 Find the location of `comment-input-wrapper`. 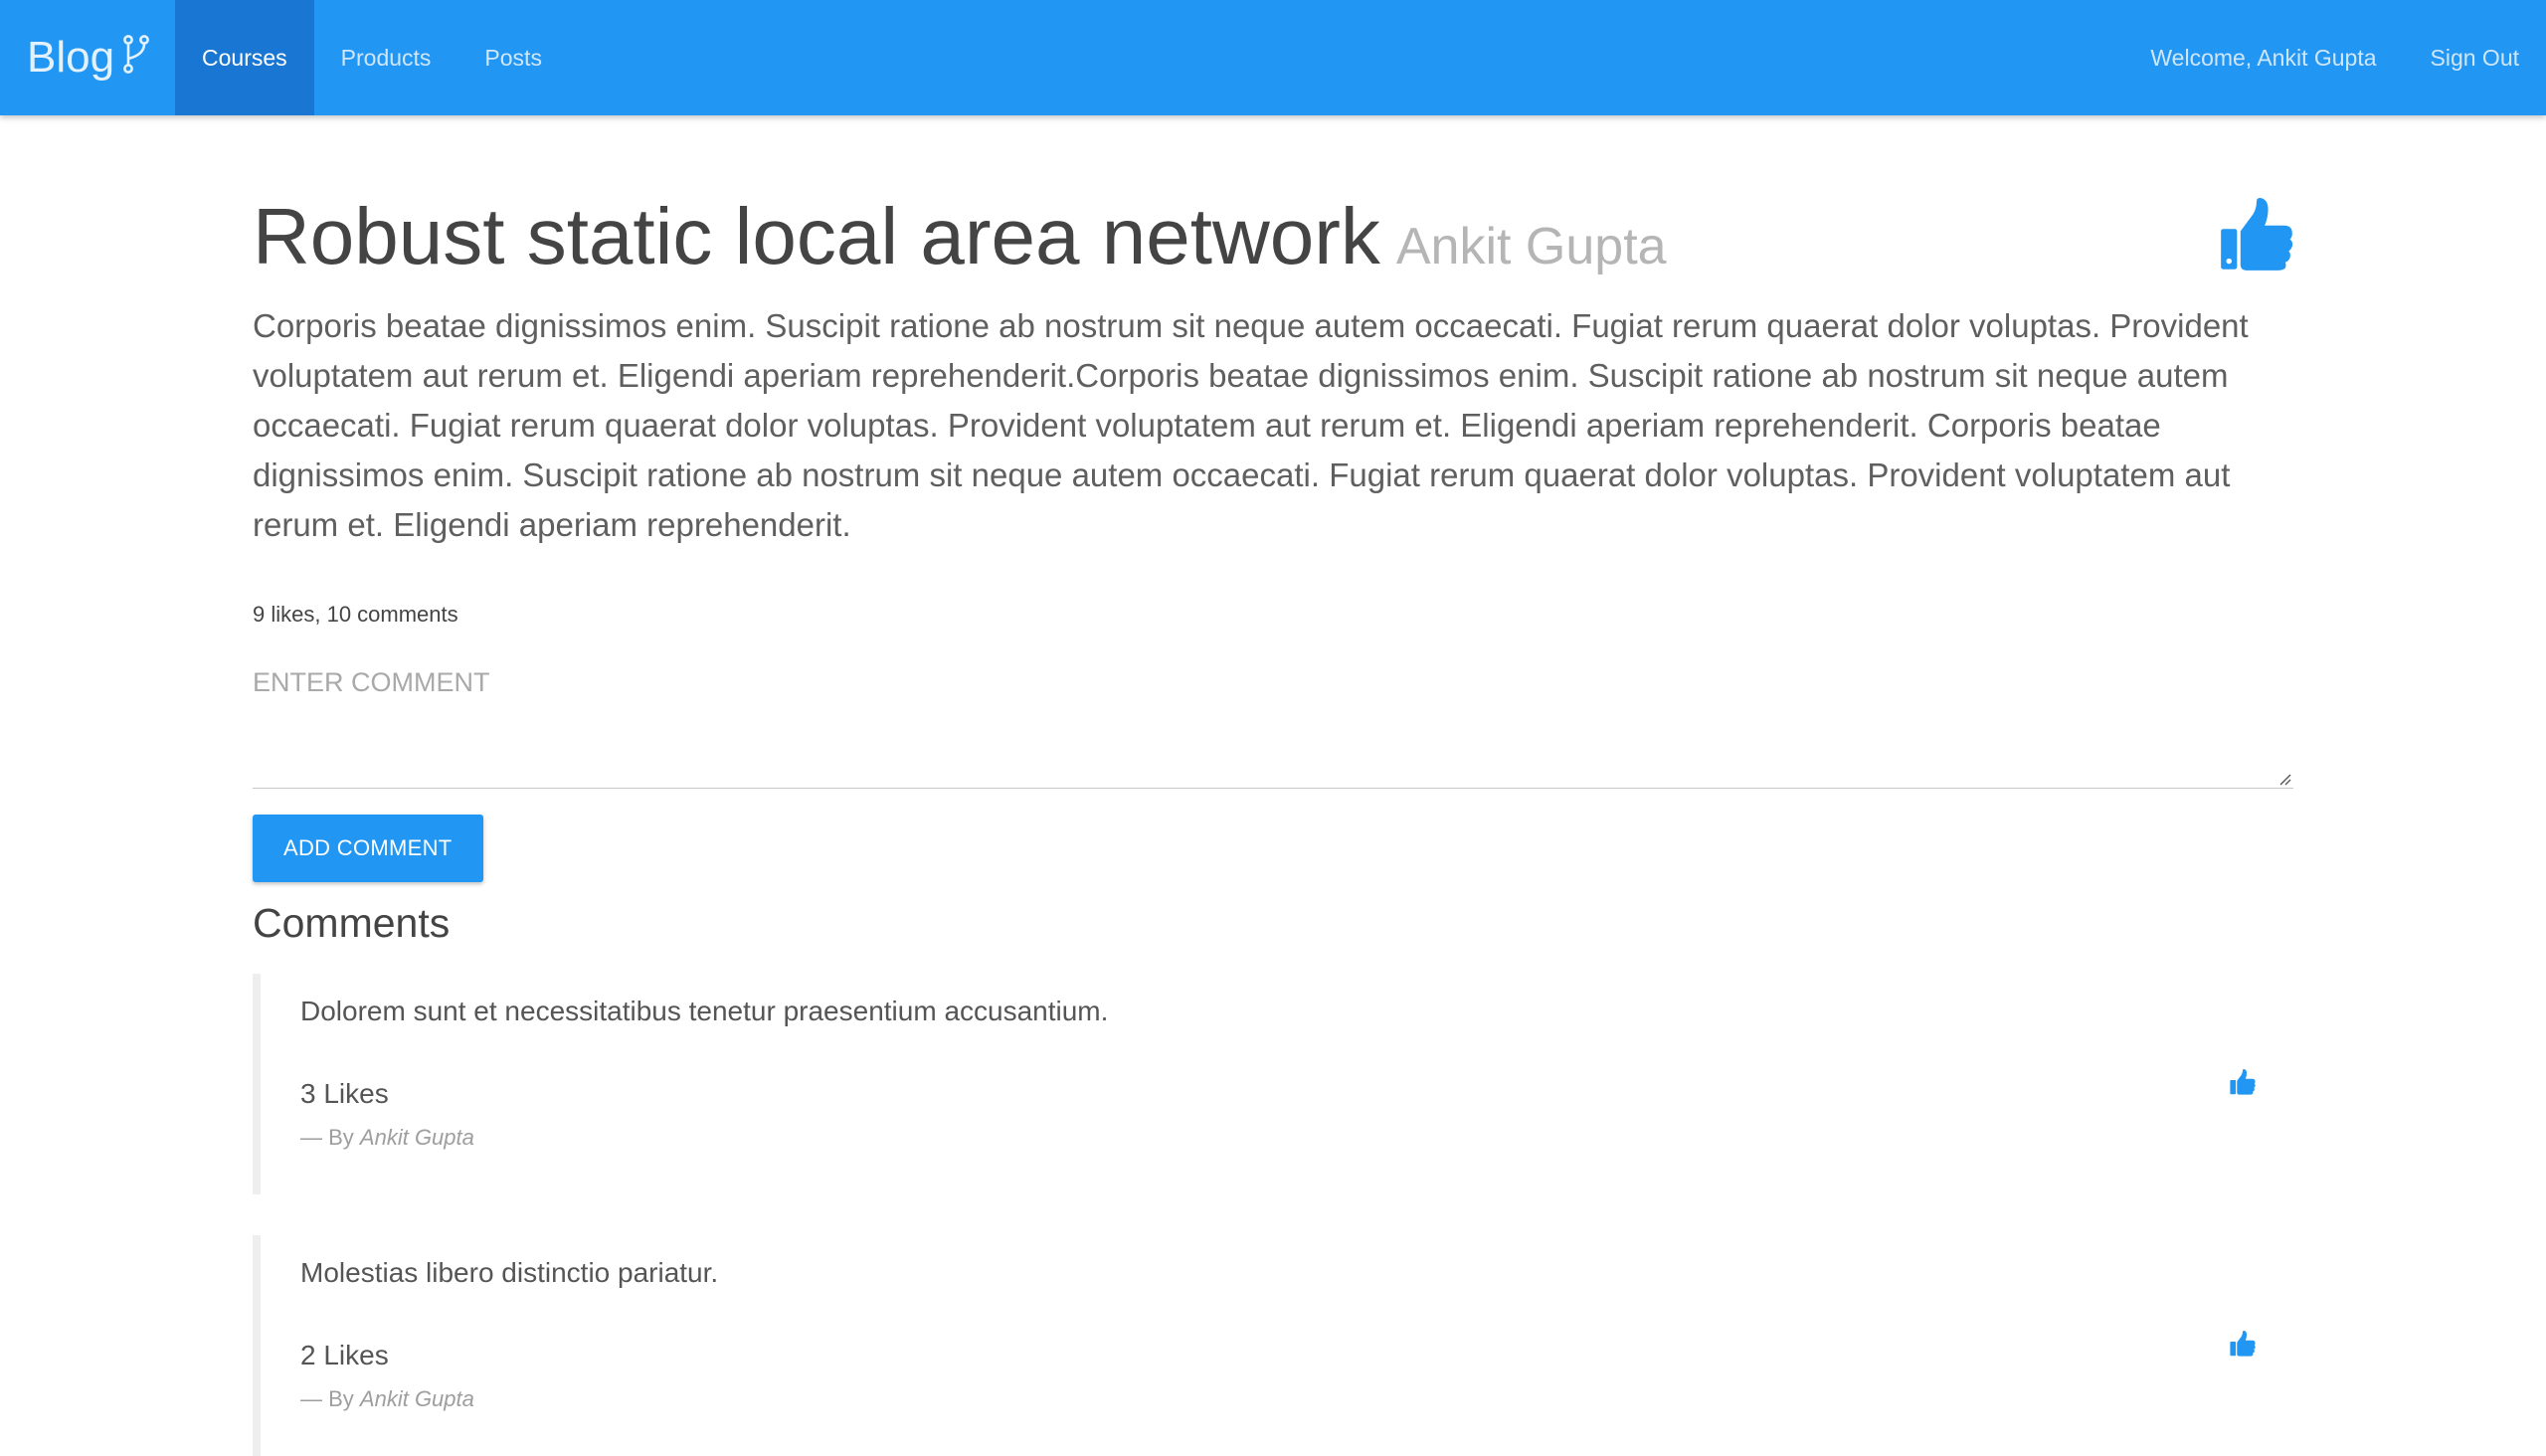

comment-input-wrapper is located at coordinates (1273, 728).